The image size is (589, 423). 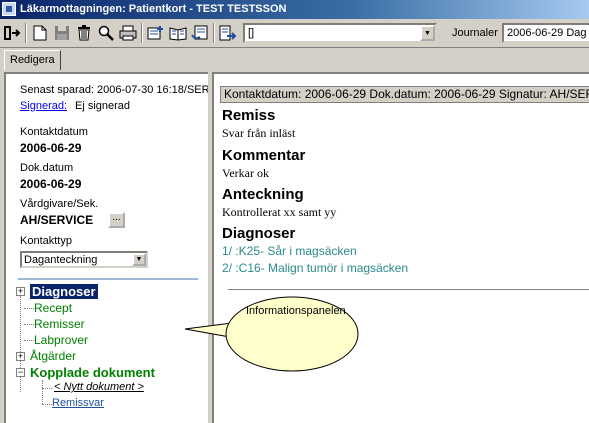 I want to click on collapse-icon: −, so click(x=20, y=372).